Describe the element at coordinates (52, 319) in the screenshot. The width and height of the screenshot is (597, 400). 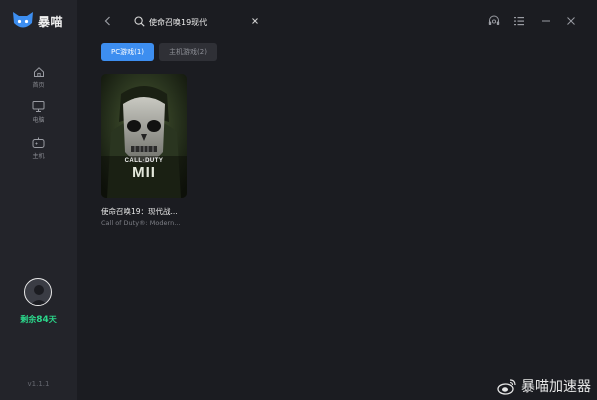
I see `remaining-suffix: 天` at that location.